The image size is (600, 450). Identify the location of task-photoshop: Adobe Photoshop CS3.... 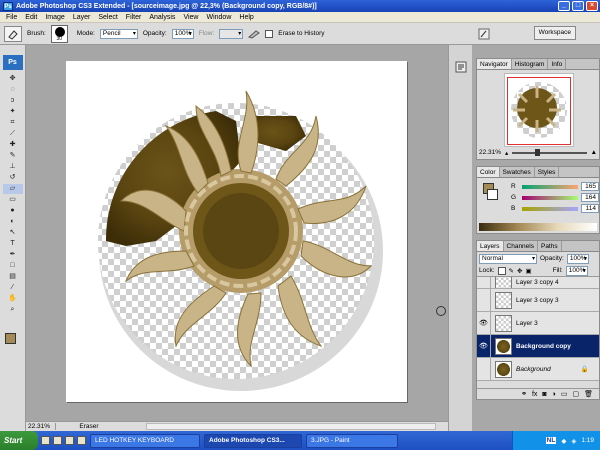
(253, 440).